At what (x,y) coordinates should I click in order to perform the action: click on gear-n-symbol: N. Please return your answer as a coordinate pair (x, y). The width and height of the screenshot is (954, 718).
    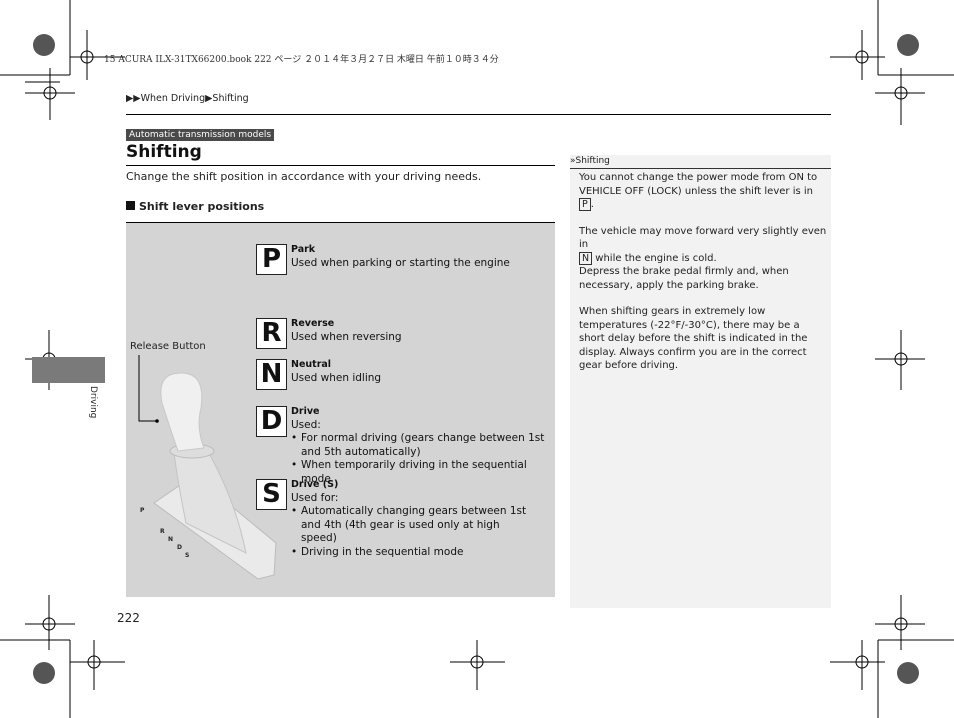
    Looking at the image, I should click on (586, 258).